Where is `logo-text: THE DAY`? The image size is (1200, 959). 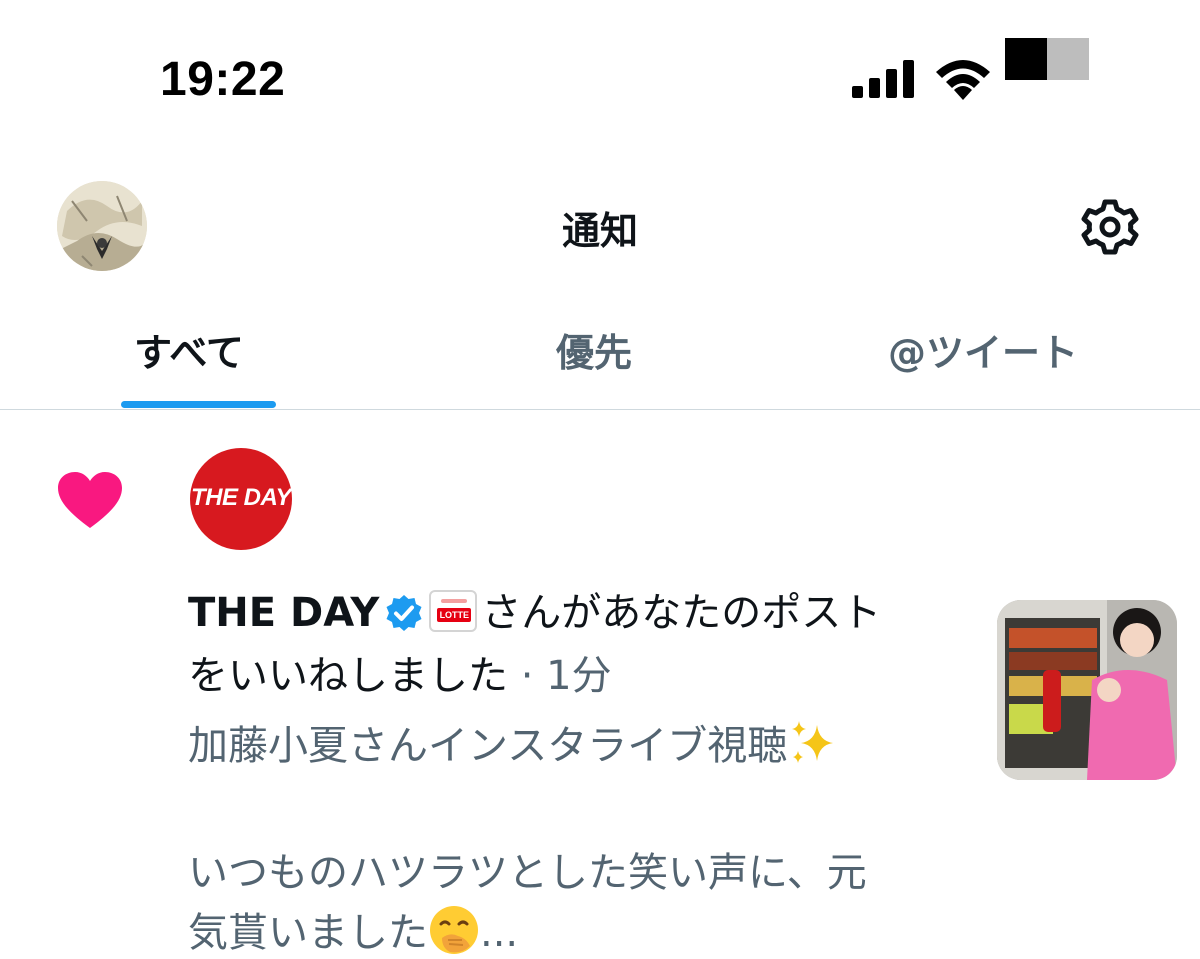 logo-text: THE DAY is located at coordinates (241, 497).